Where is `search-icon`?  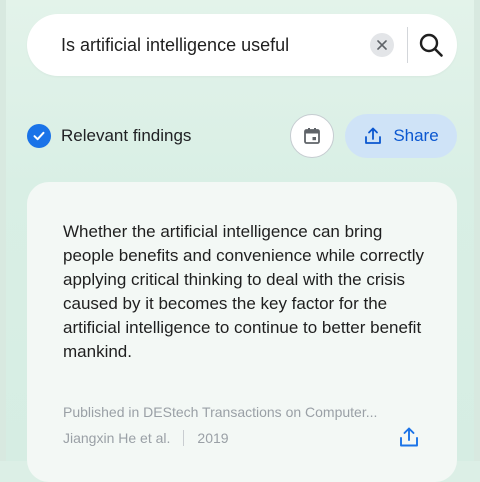
search-icon is located at coordinates (431, 45).